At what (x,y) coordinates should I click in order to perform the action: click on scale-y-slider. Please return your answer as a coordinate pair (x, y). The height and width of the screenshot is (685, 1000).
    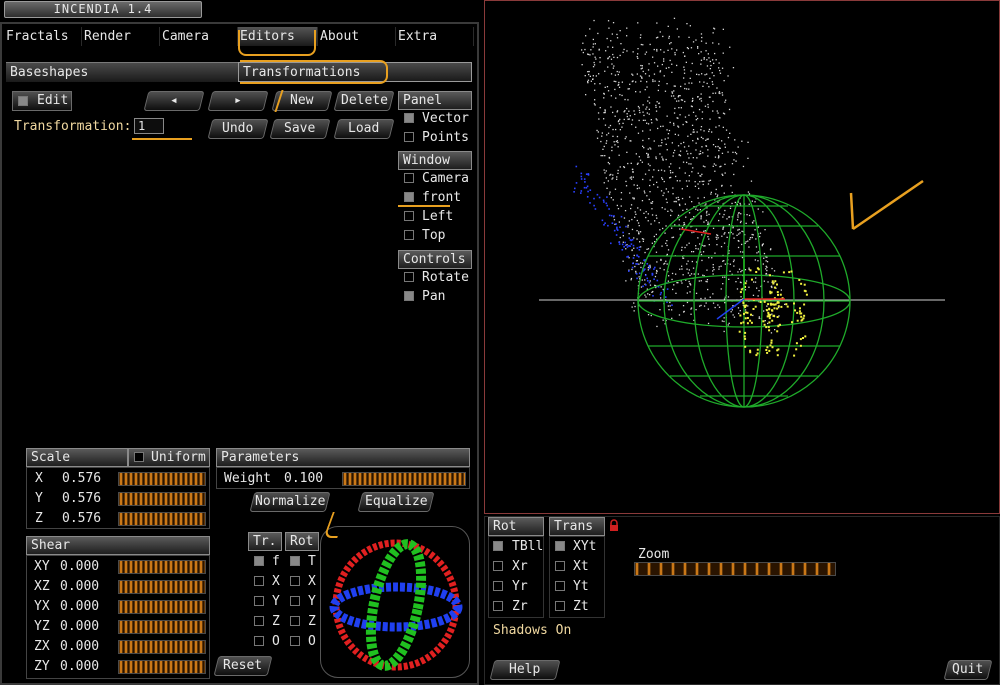
    Looking at the image, I should click on (162, 499).